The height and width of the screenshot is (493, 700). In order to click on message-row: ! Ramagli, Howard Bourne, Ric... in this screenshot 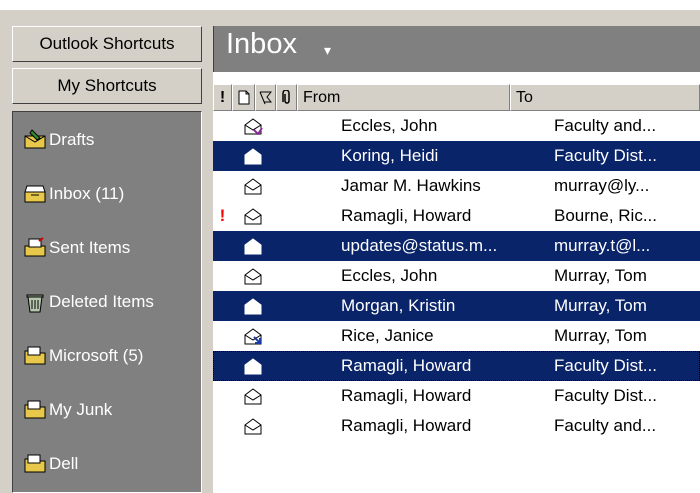, I will do `click(456, 216)`.